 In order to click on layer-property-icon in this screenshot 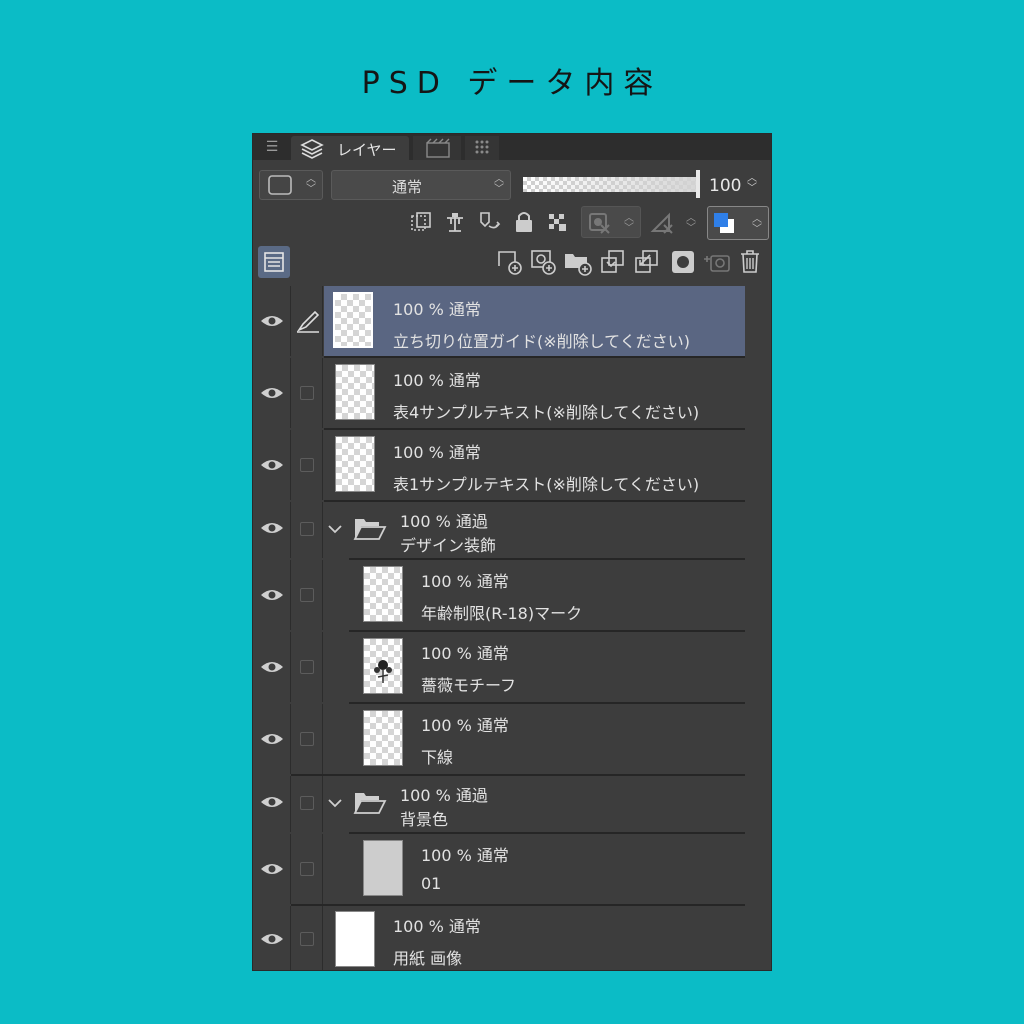, I will do `click(274, 262)`.